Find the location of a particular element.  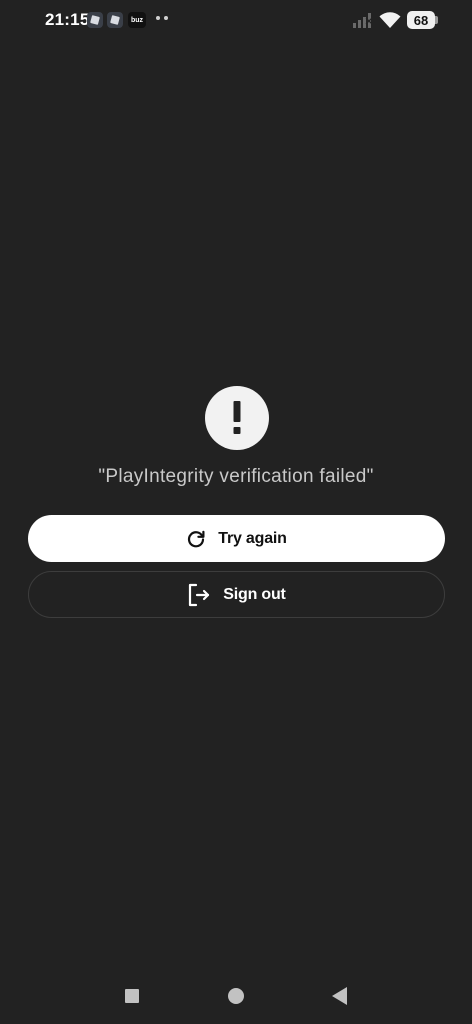

more-notifications-icon is located at coordinates (162, 18).